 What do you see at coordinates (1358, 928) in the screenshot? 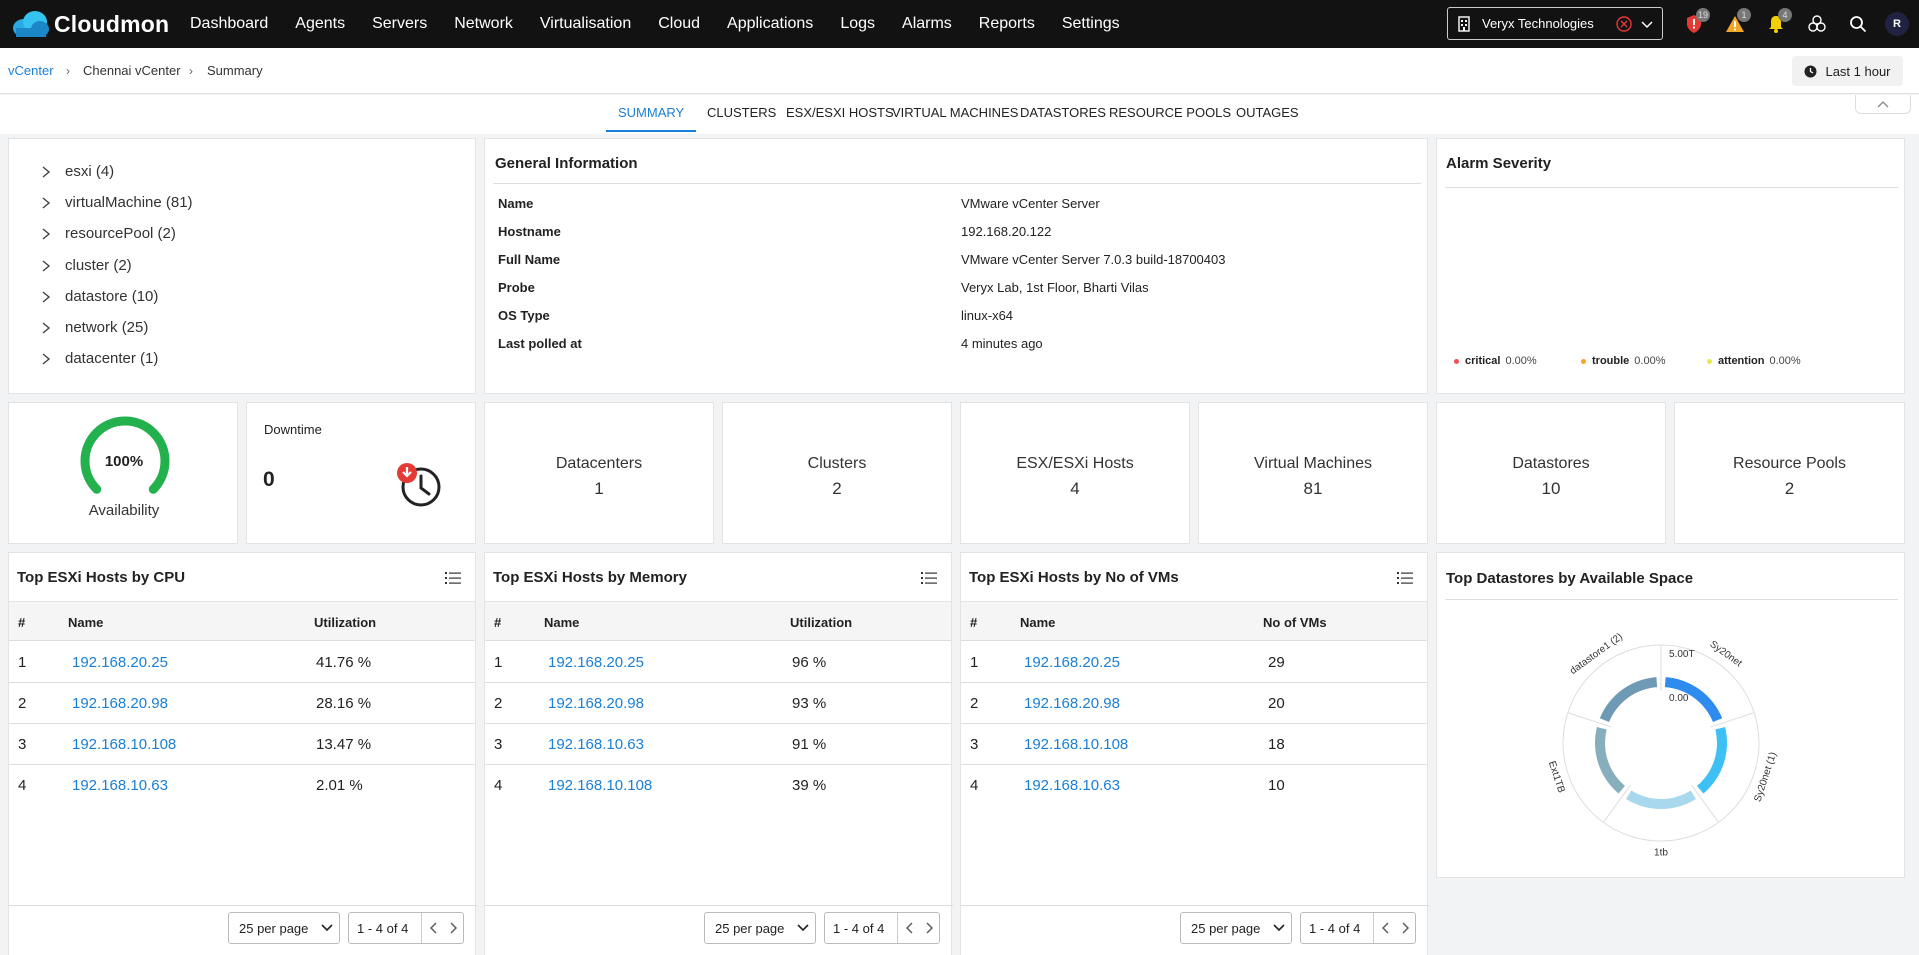
I see `page-info: 1 - 4 of 4` at bounding box center [1358, 928].